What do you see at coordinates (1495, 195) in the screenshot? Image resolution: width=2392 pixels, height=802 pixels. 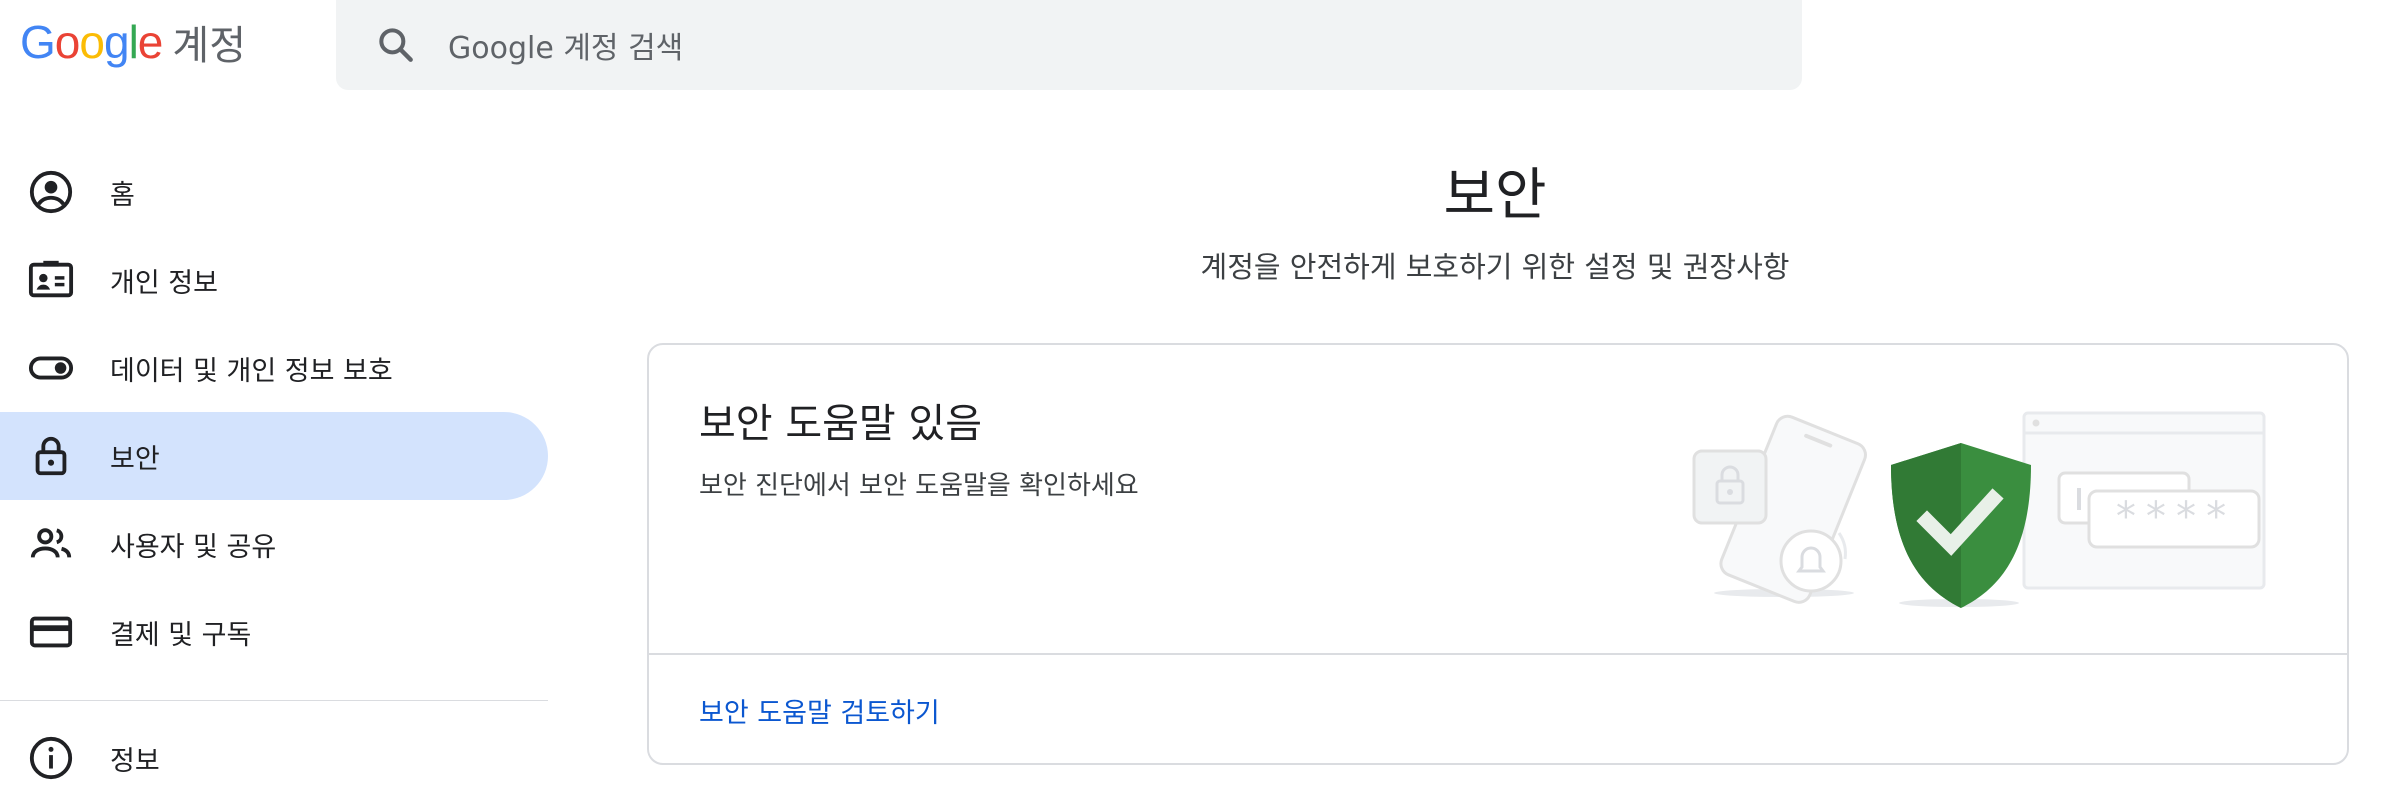 I see `page-title: 보안` at bounding box center [1495, 195].